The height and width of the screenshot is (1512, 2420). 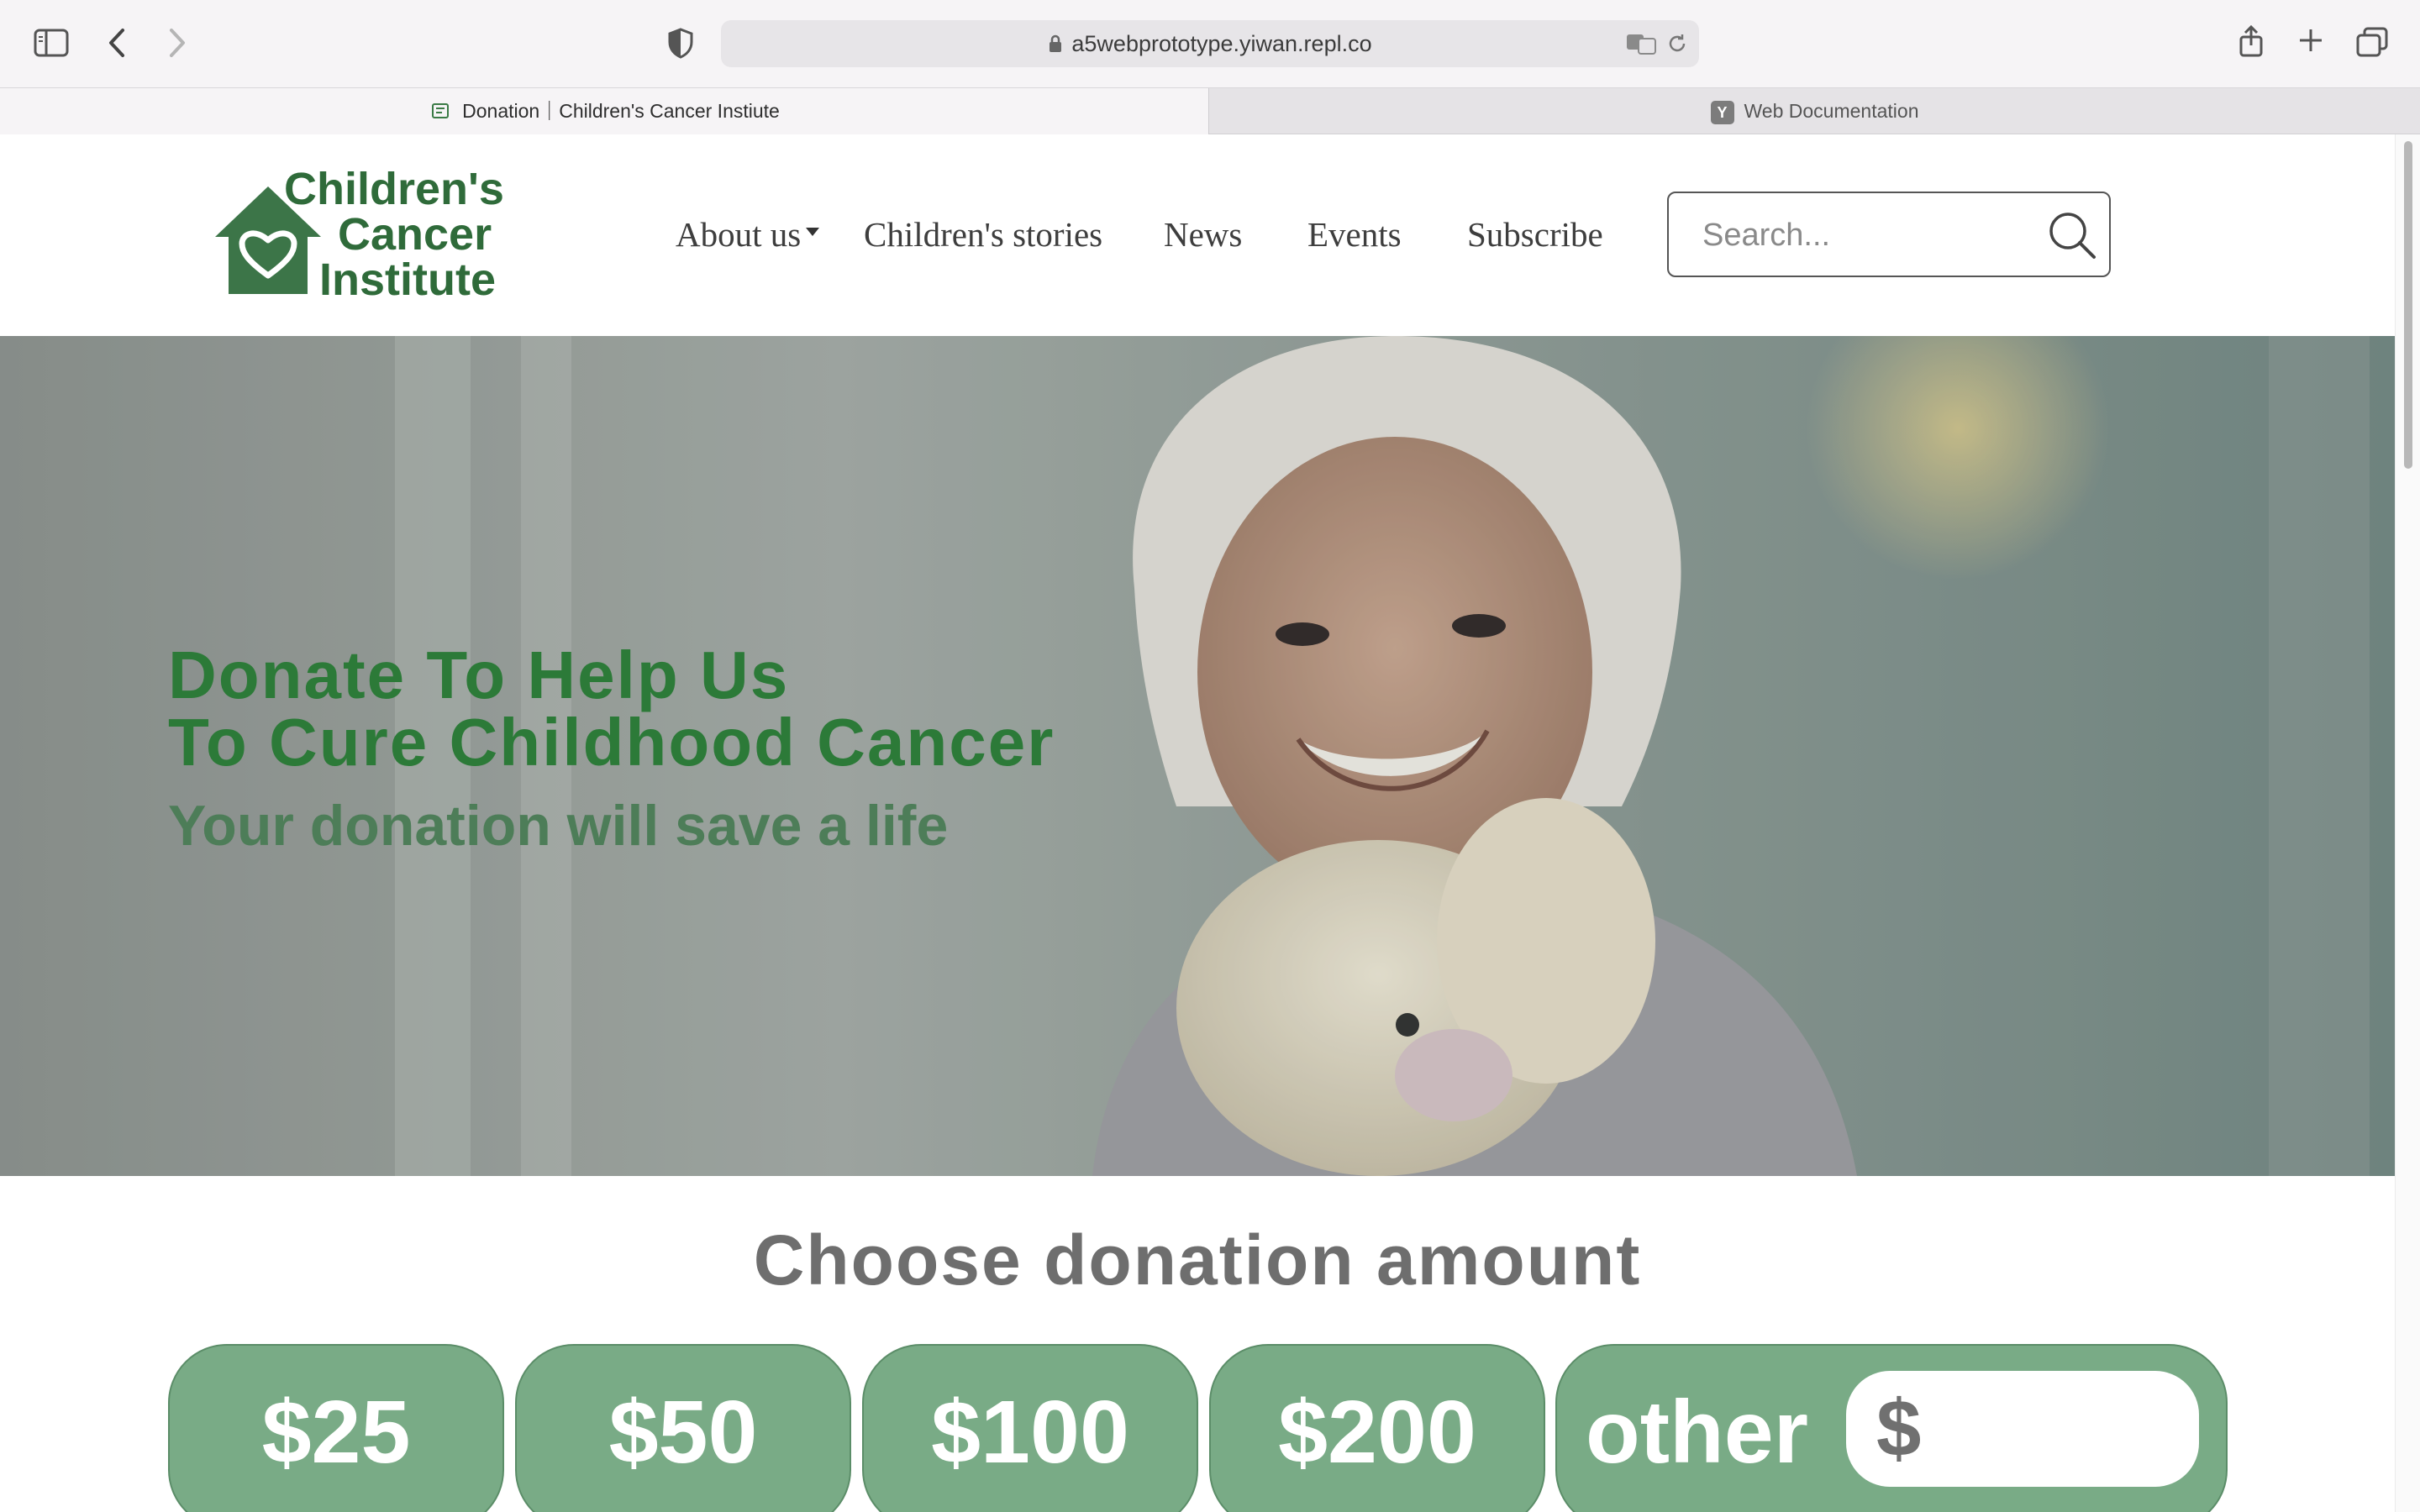 What do you see at coordinates (52, 43) in the screenshot?
I see `sidebar-toggle-icon` at bounding box center [52, 43].